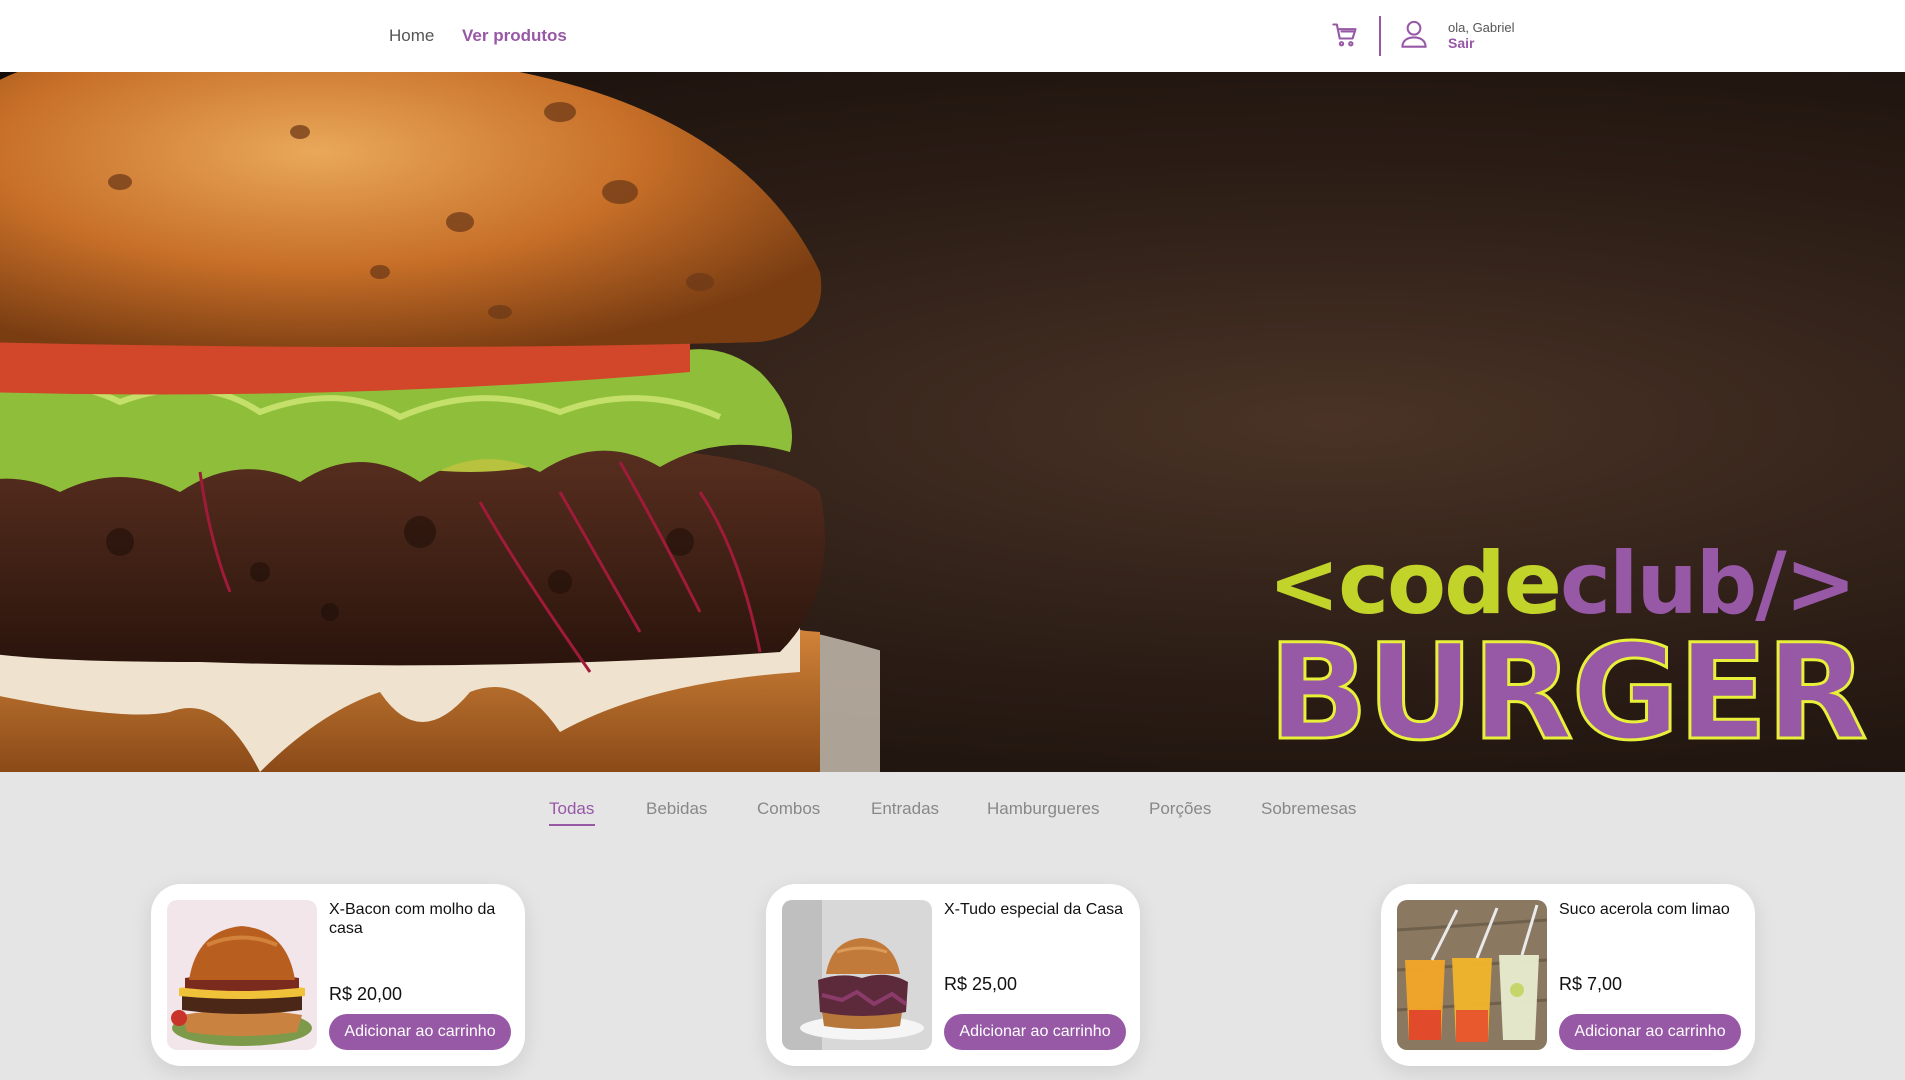 The width and height of the screenshot is (1905, 1080). What do you see at coordinates (981, 984) in the screenshot?
I see `product-price: R$ 25,00` at bounding box center [981, 984].